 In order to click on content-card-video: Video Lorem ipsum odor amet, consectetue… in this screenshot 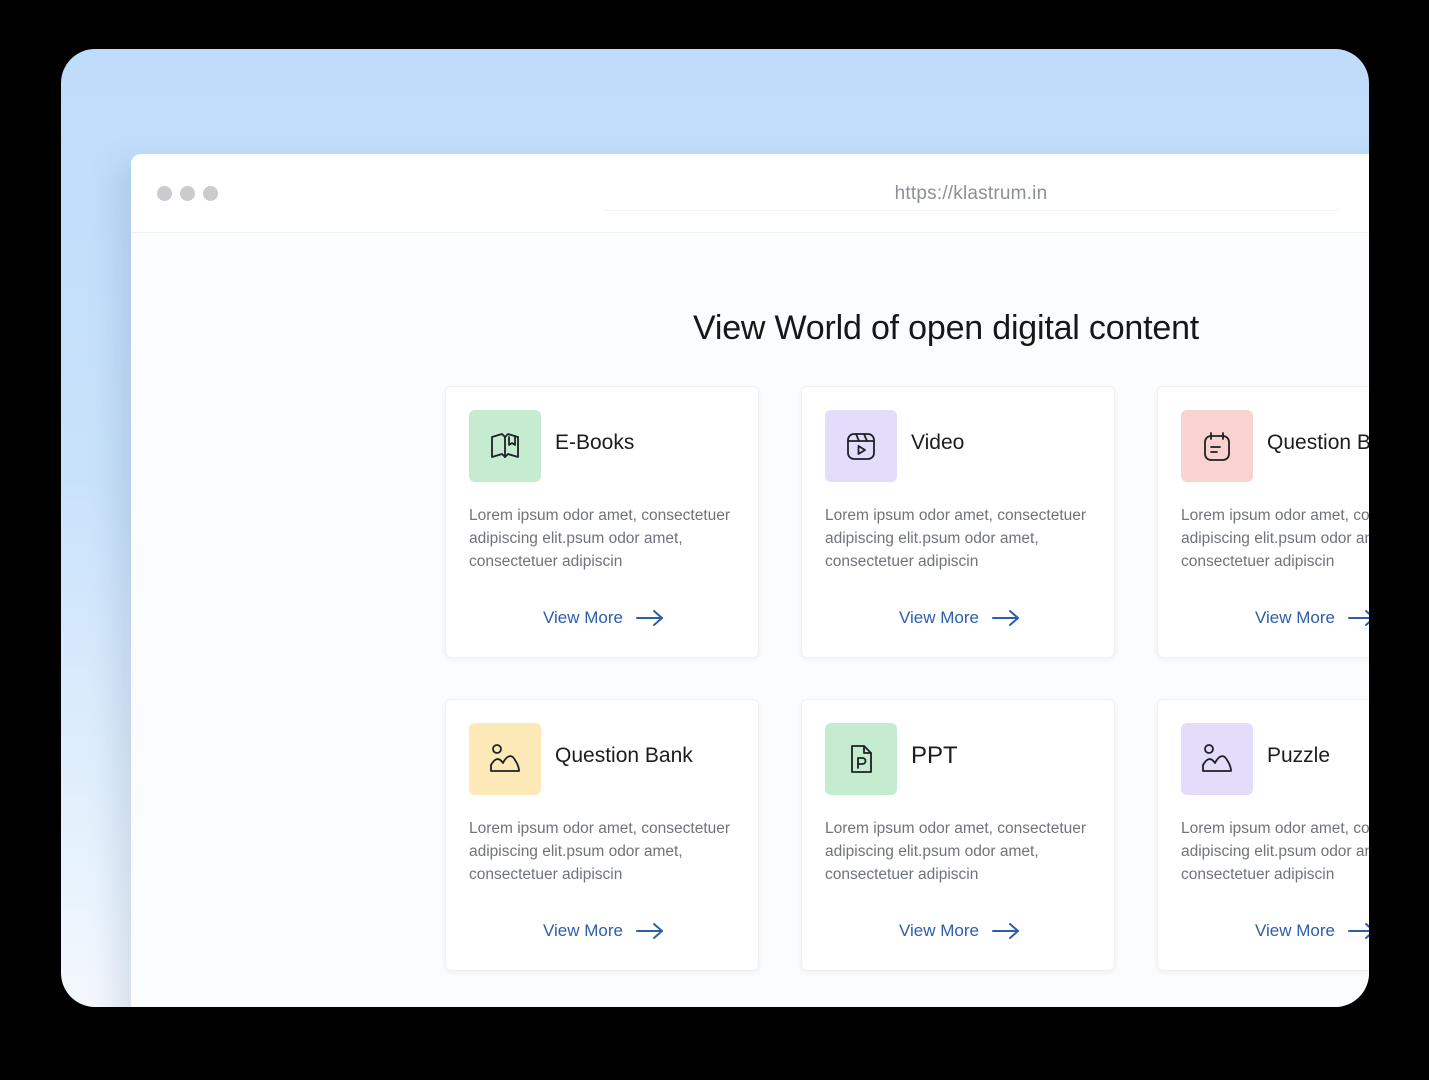, I will do `click(958, 522)`.